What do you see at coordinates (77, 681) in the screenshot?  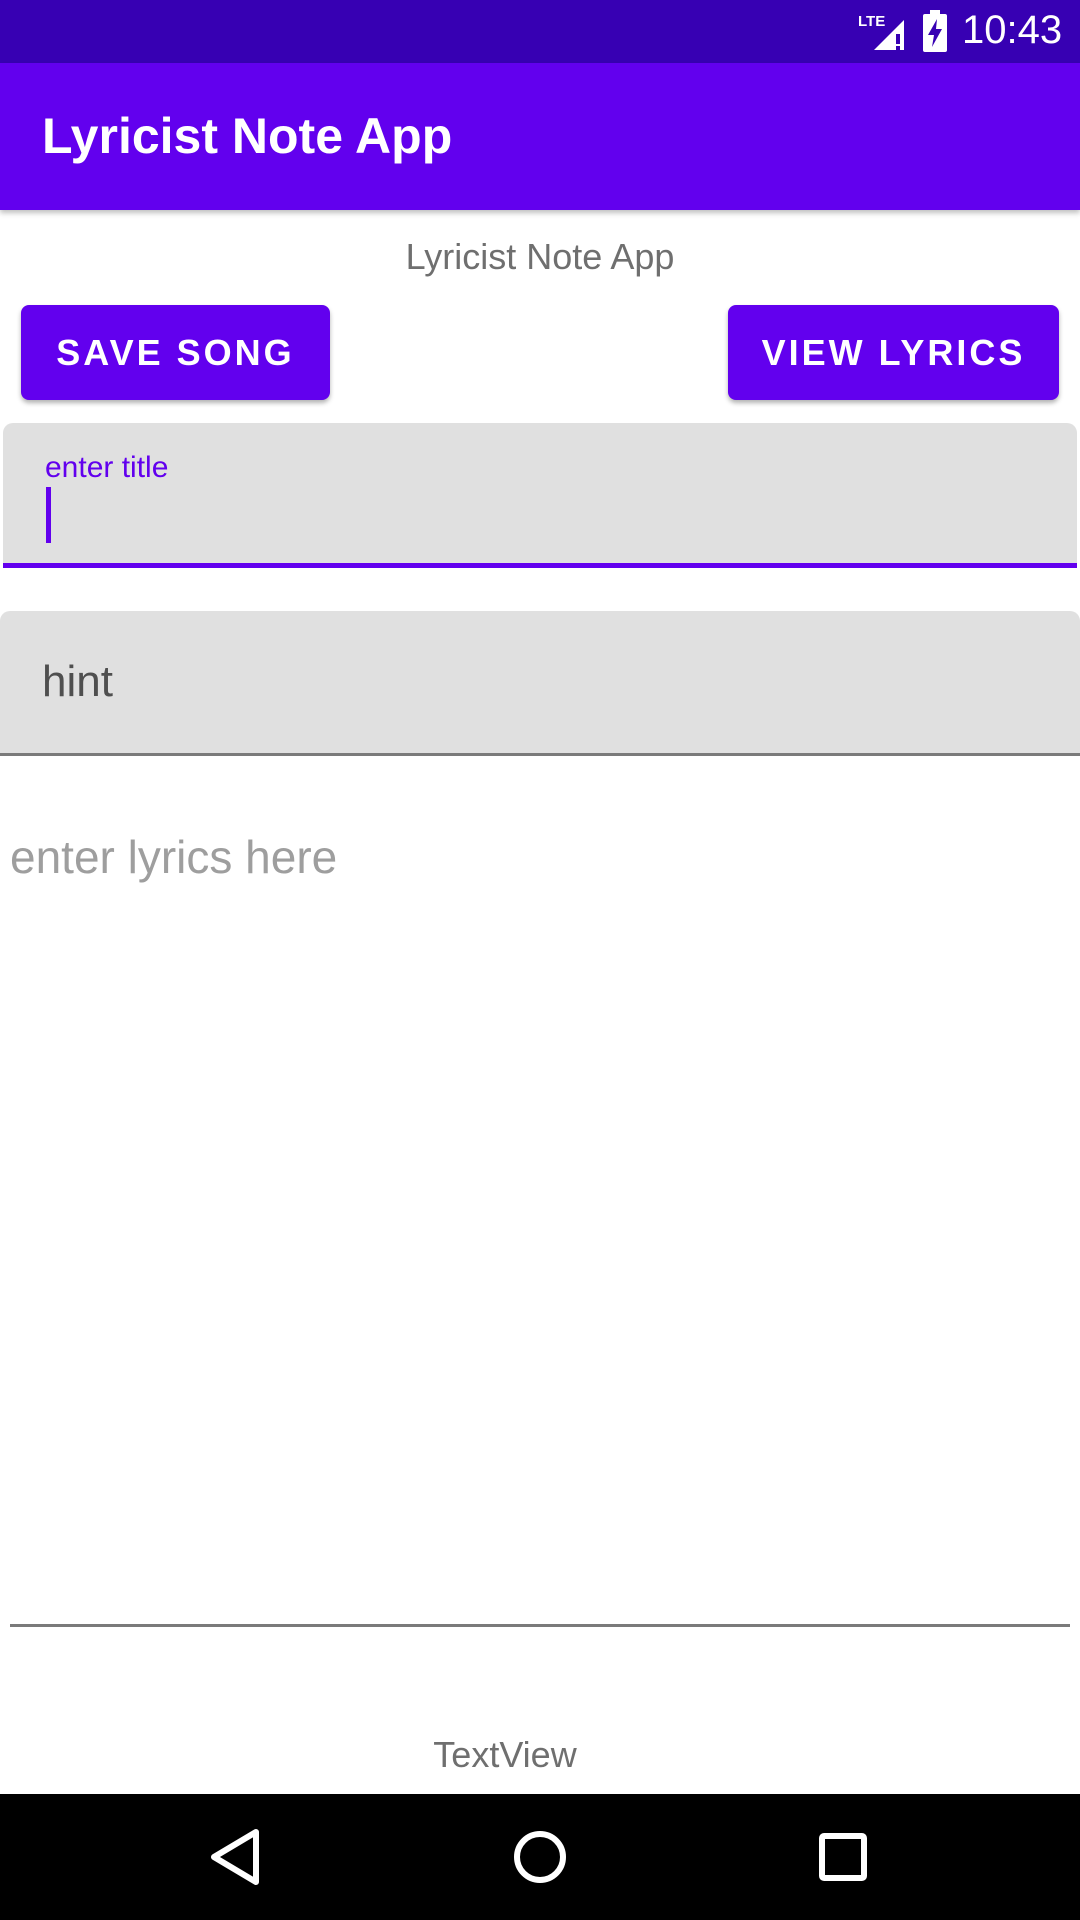 I see `hint-input-placeholder: hint` at bounding box center [77, 681].